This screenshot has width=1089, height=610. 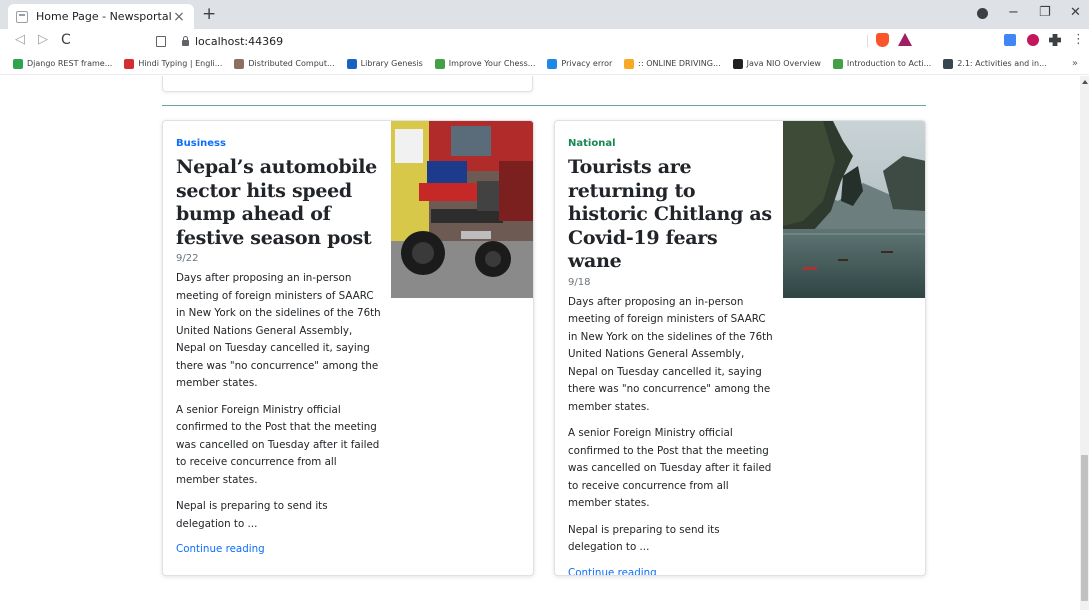 I want to click on bookmarks-more-icon: », so click(x=1075, y=63).